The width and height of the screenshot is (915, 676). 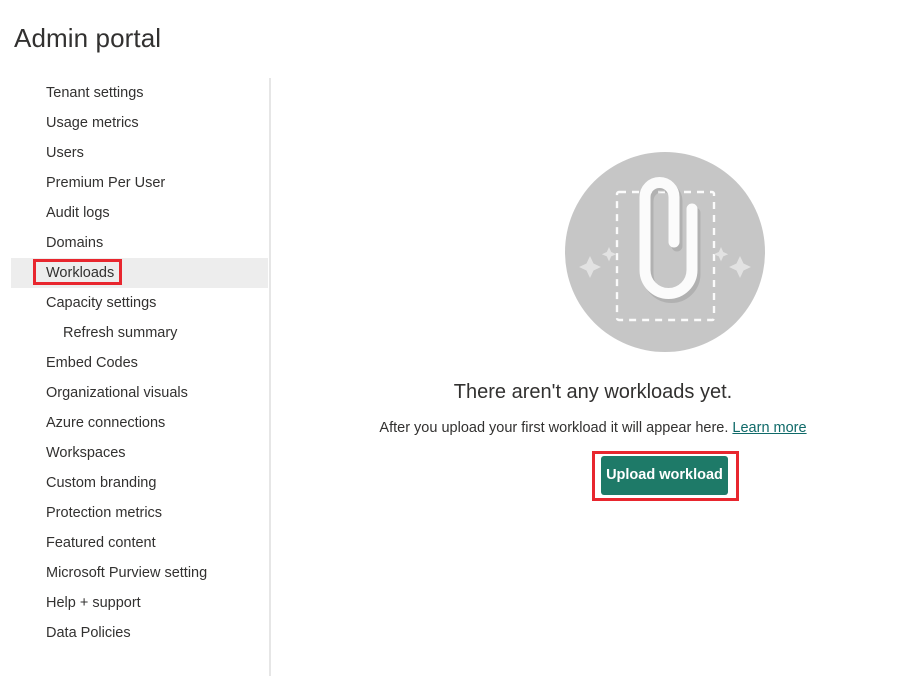 I want to click on sidebar-item-data-policies: Data Policies, so click(x=139, y=633).